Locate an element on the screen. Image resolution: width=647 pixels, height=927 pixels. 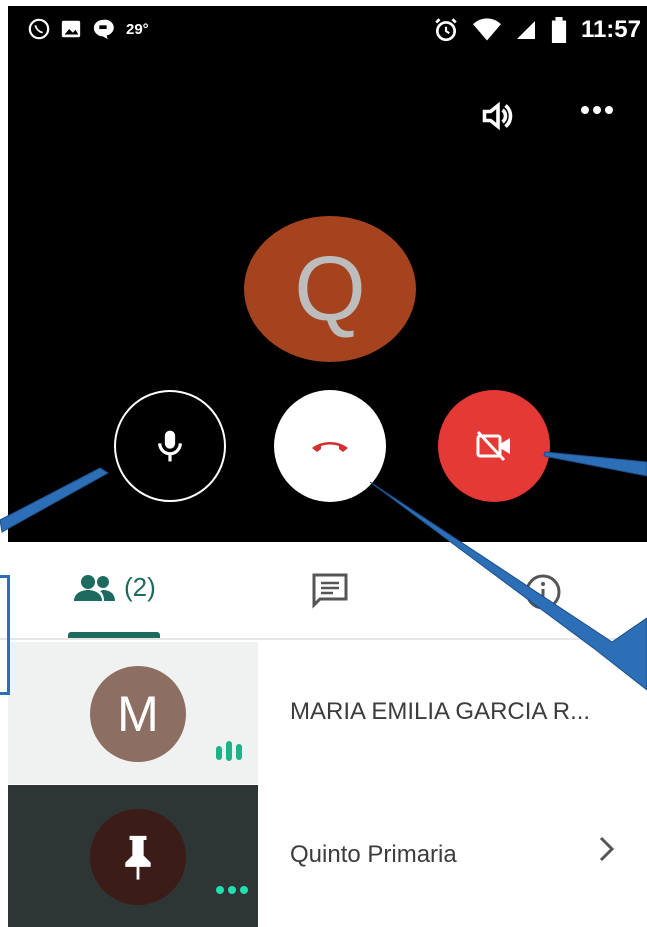
avatar is located at coordinates (138, 857).